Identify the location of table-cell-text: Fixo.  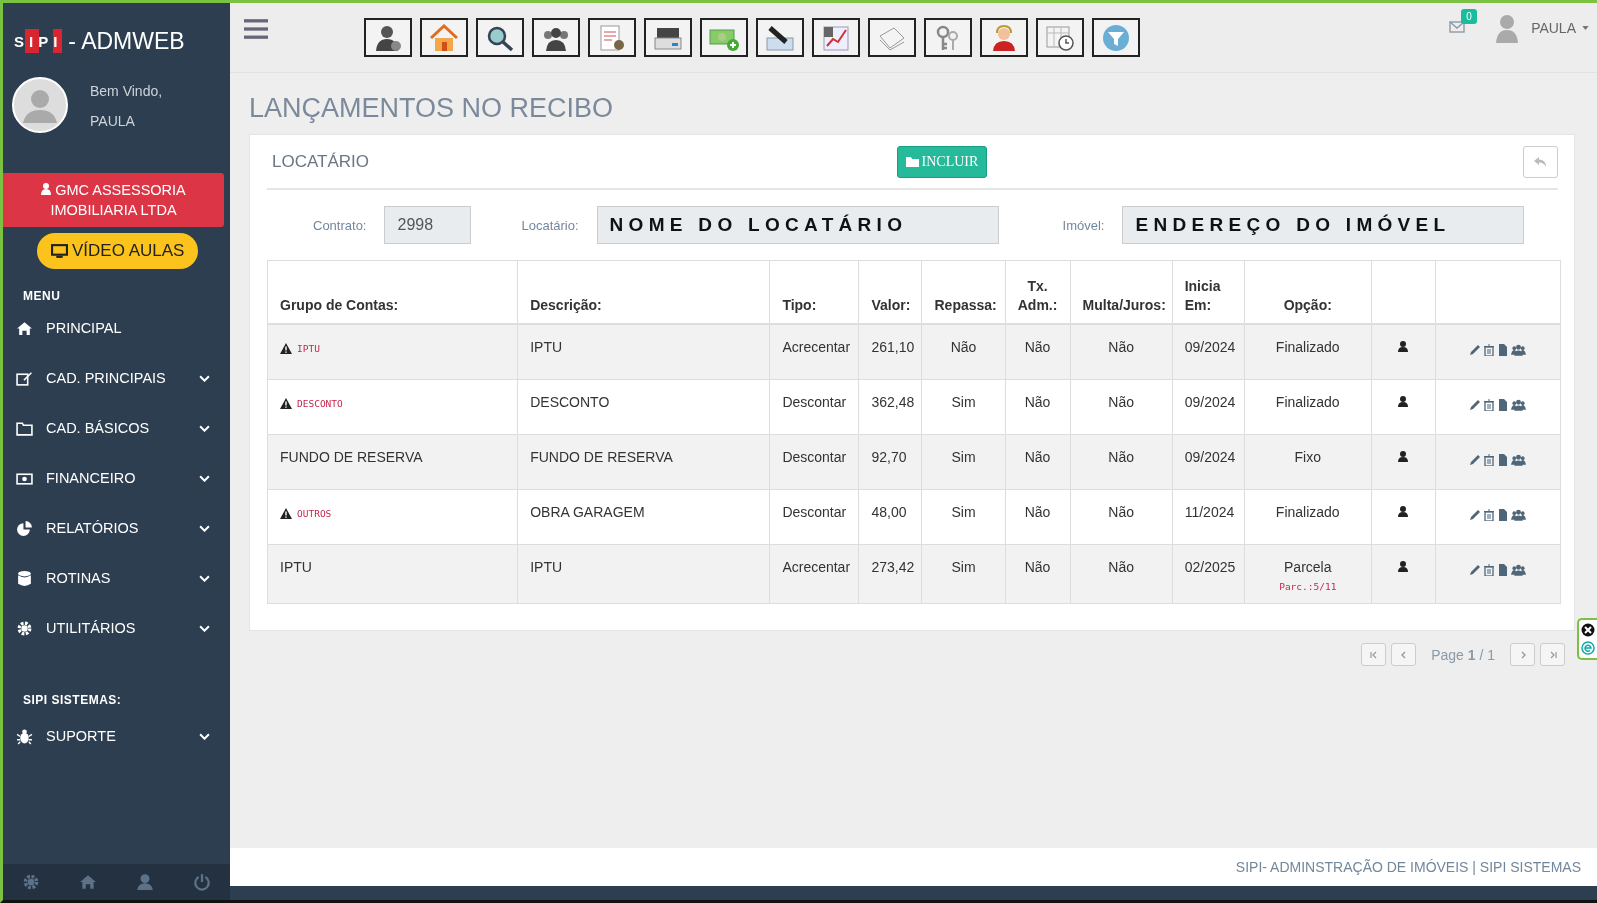
(1307, 457).